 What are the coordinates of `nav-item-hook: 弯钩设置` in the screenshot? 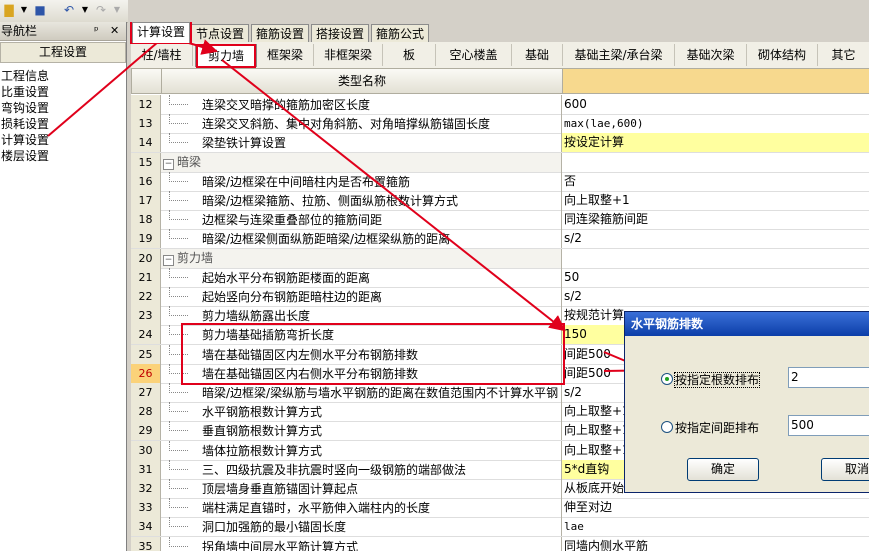 It's located at (63, 108).